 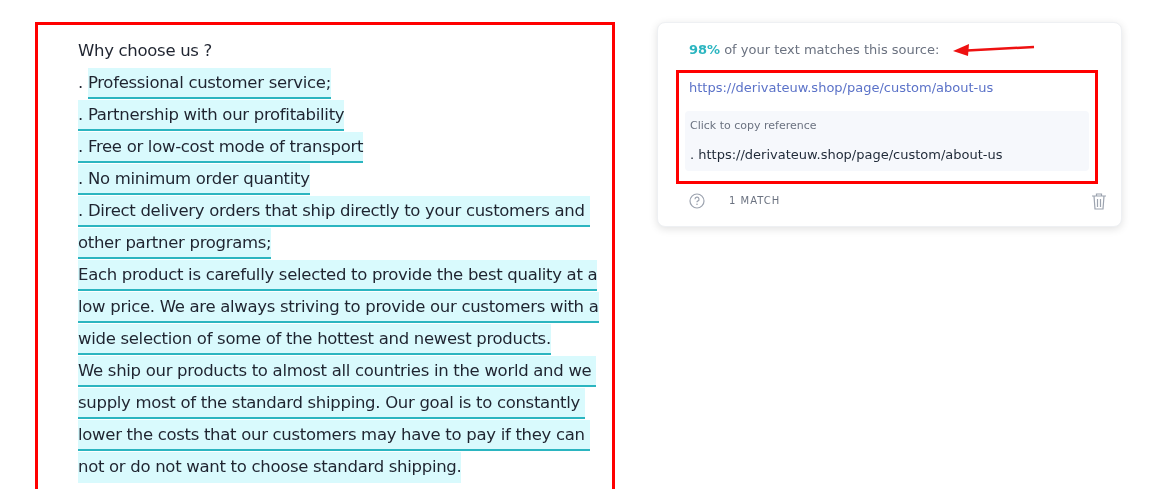 What do you see at coordinates (145, 50) in the screenshot?
I see `text-line: Why choose us ?` at bounding box center [145, 50].